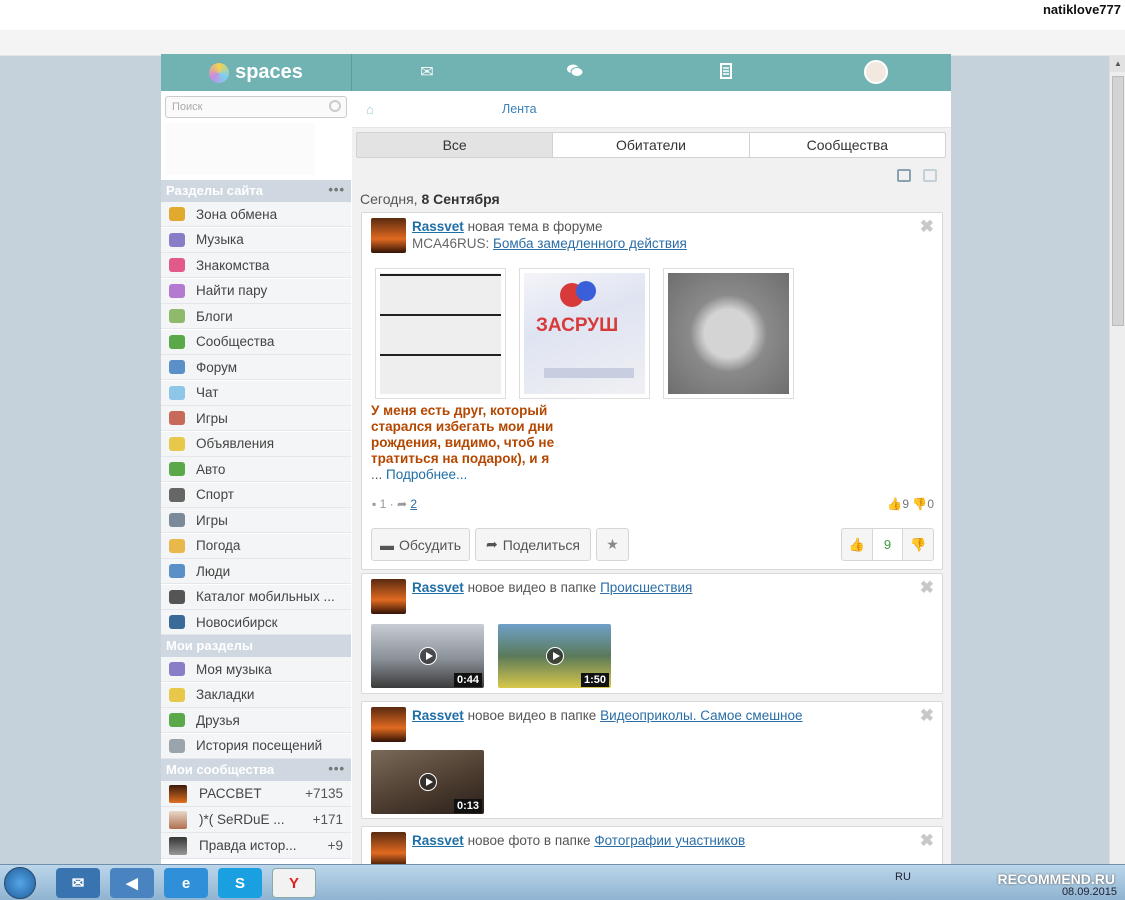 The width and height of the screenshot is (1125, 900). Describe the element at coordinates (335, 106) in the screenshot. I see `search-icon` at that location.